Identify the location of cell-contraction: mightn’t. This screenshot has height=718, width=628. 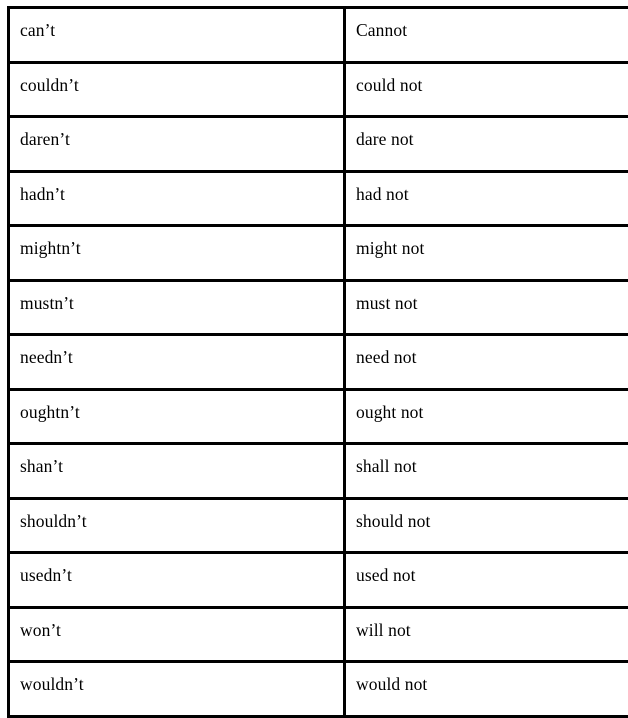
(177, 253).